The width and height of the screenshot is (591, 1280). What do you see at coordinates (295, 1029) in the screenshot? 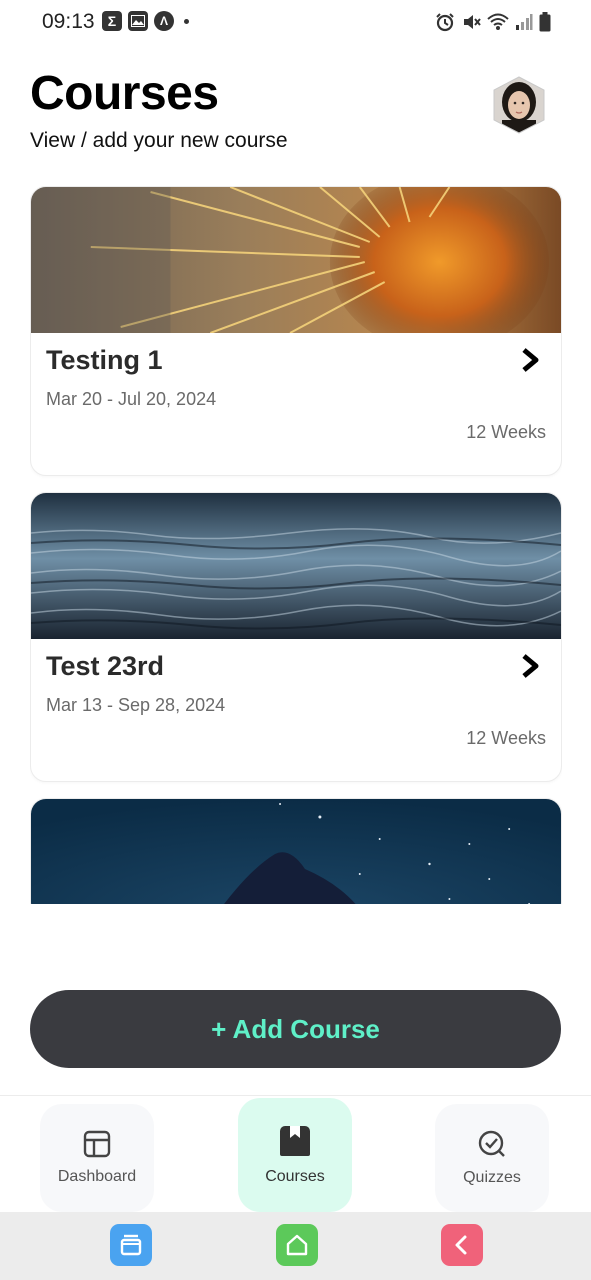
I see `add-course-button: + Add Course` at bounding box center [295, 1029].